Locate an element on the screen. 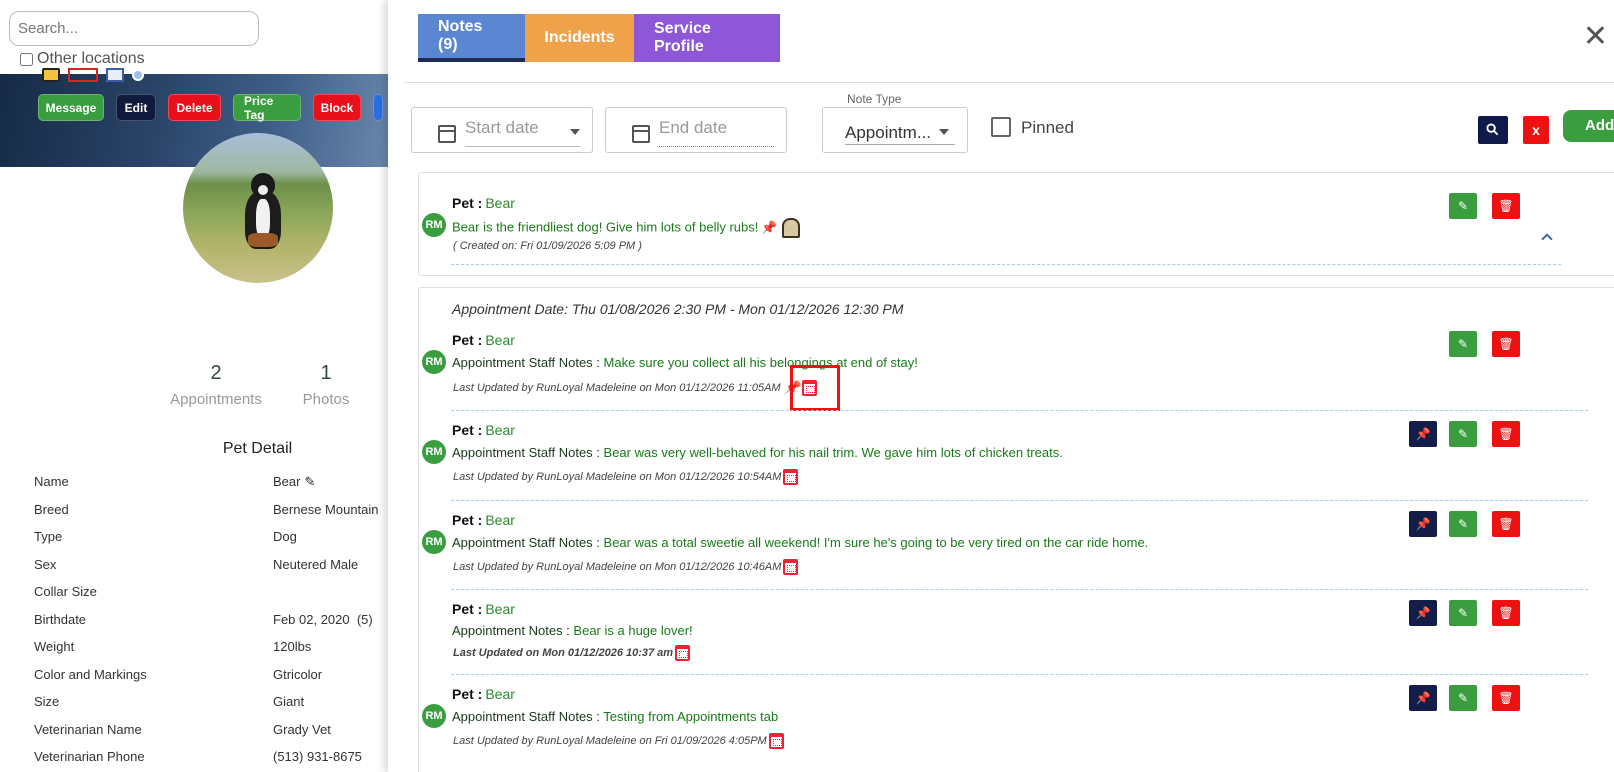  price-tag-button: Price Tag is located at coordinates (267, 108).